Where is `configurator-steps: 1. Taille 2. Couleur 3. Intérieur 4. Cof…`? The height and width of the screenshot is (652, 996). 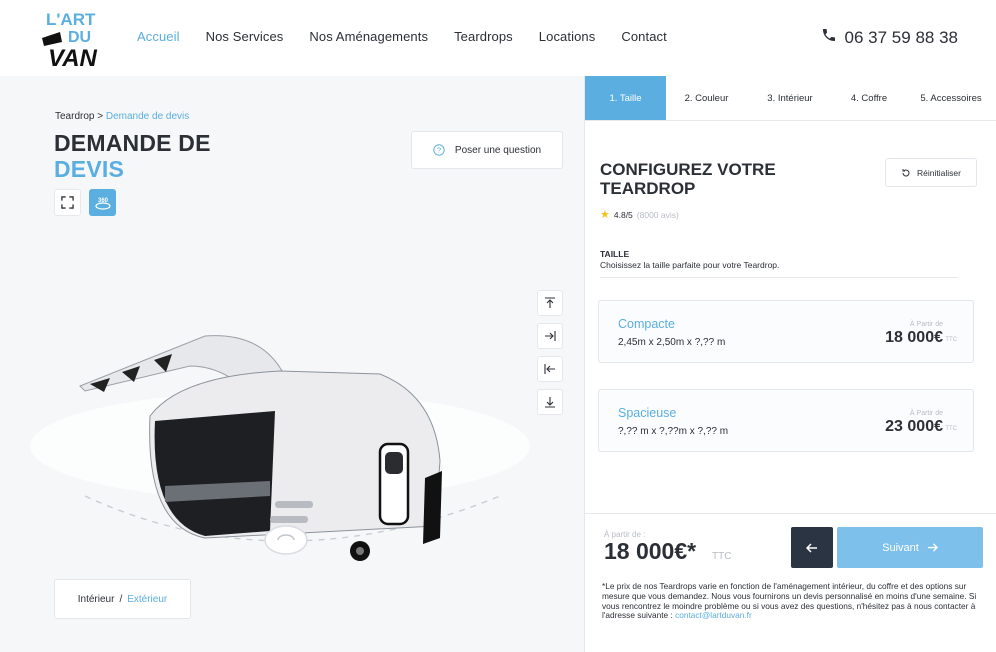
configurator-steps: 1. Taille 2. Couleur 3. Intérieur 4. Cof… is located at coordinates (790, 98).